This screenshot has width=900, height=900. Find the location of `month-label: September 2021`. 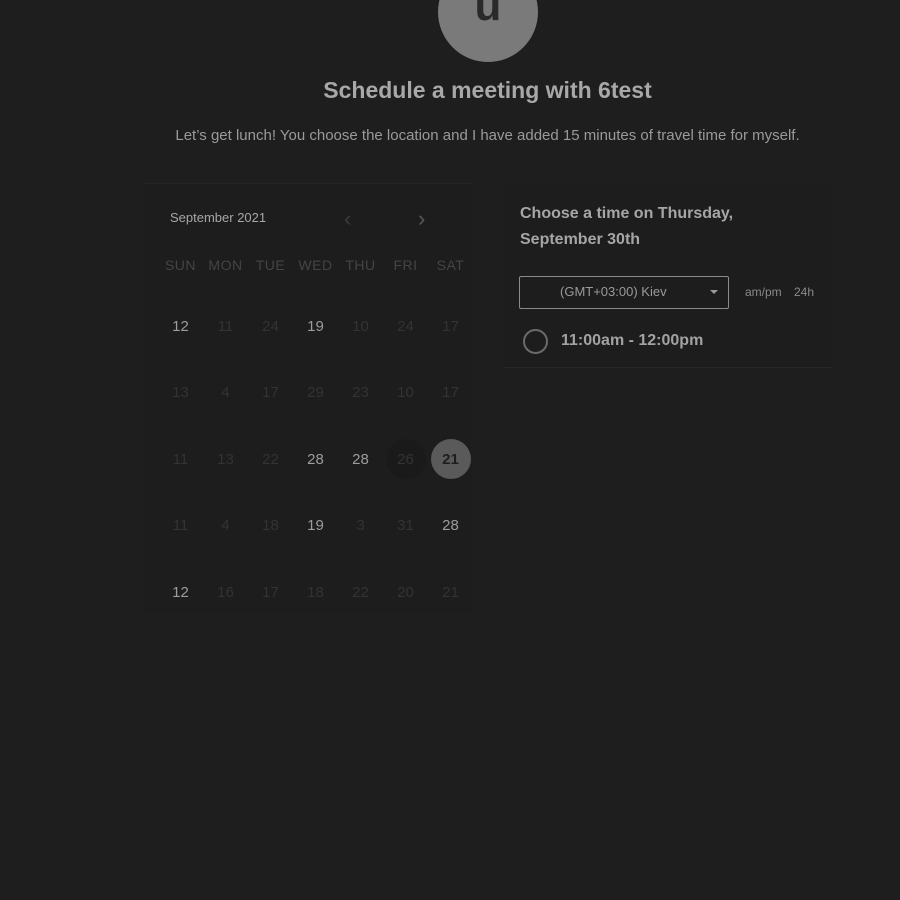

month-label: September 2021 is located at coordinates (218, 217).